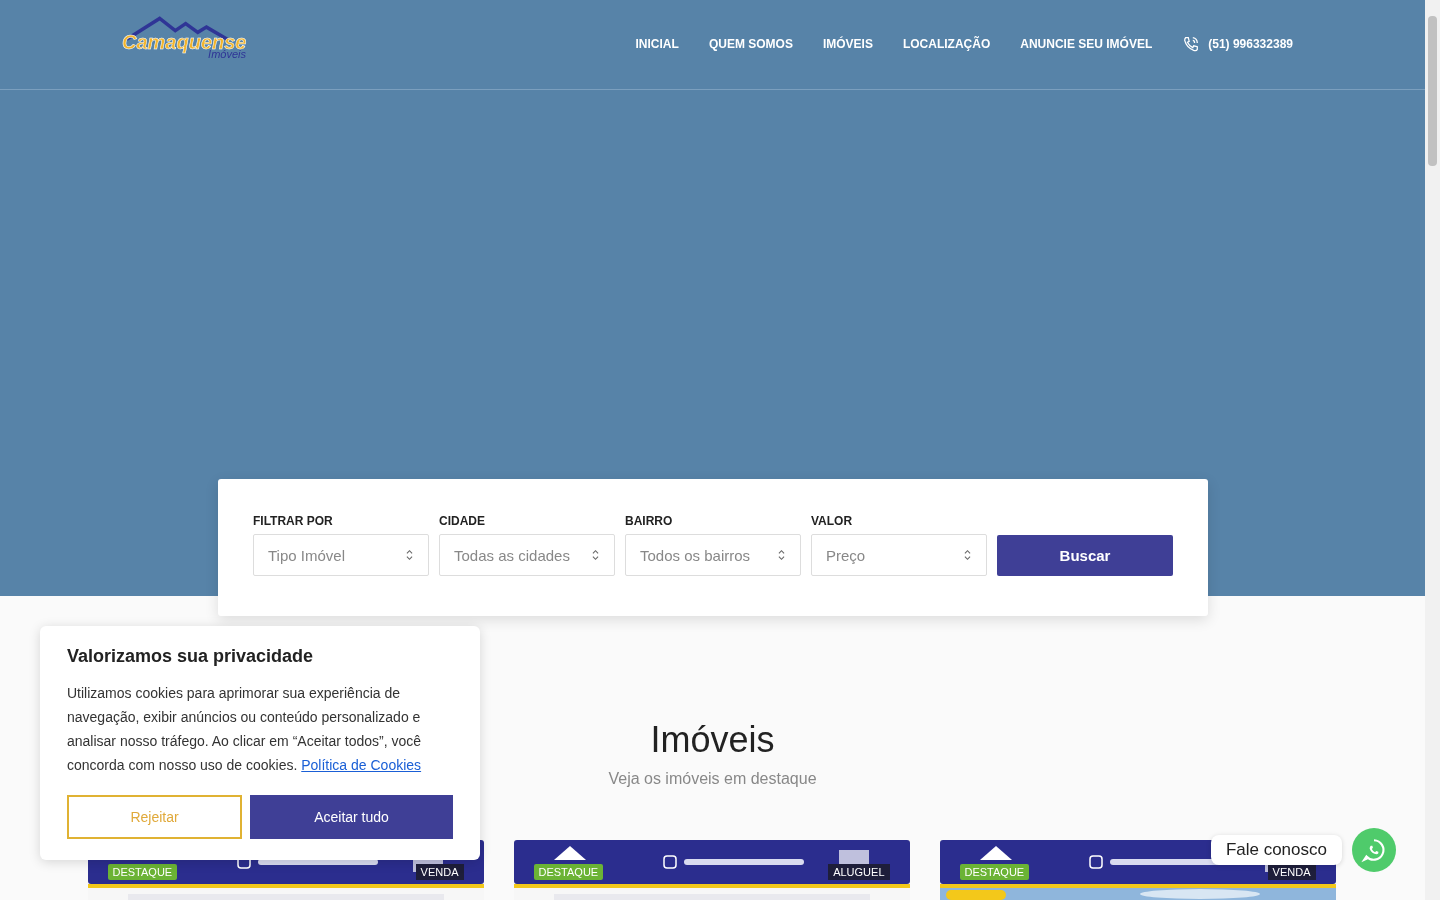 This screenshot has height=900, width=1440. Describe the element at coordinates (154, 817) in the screenshot. I see `reject-button: Rejeitar` at that location.